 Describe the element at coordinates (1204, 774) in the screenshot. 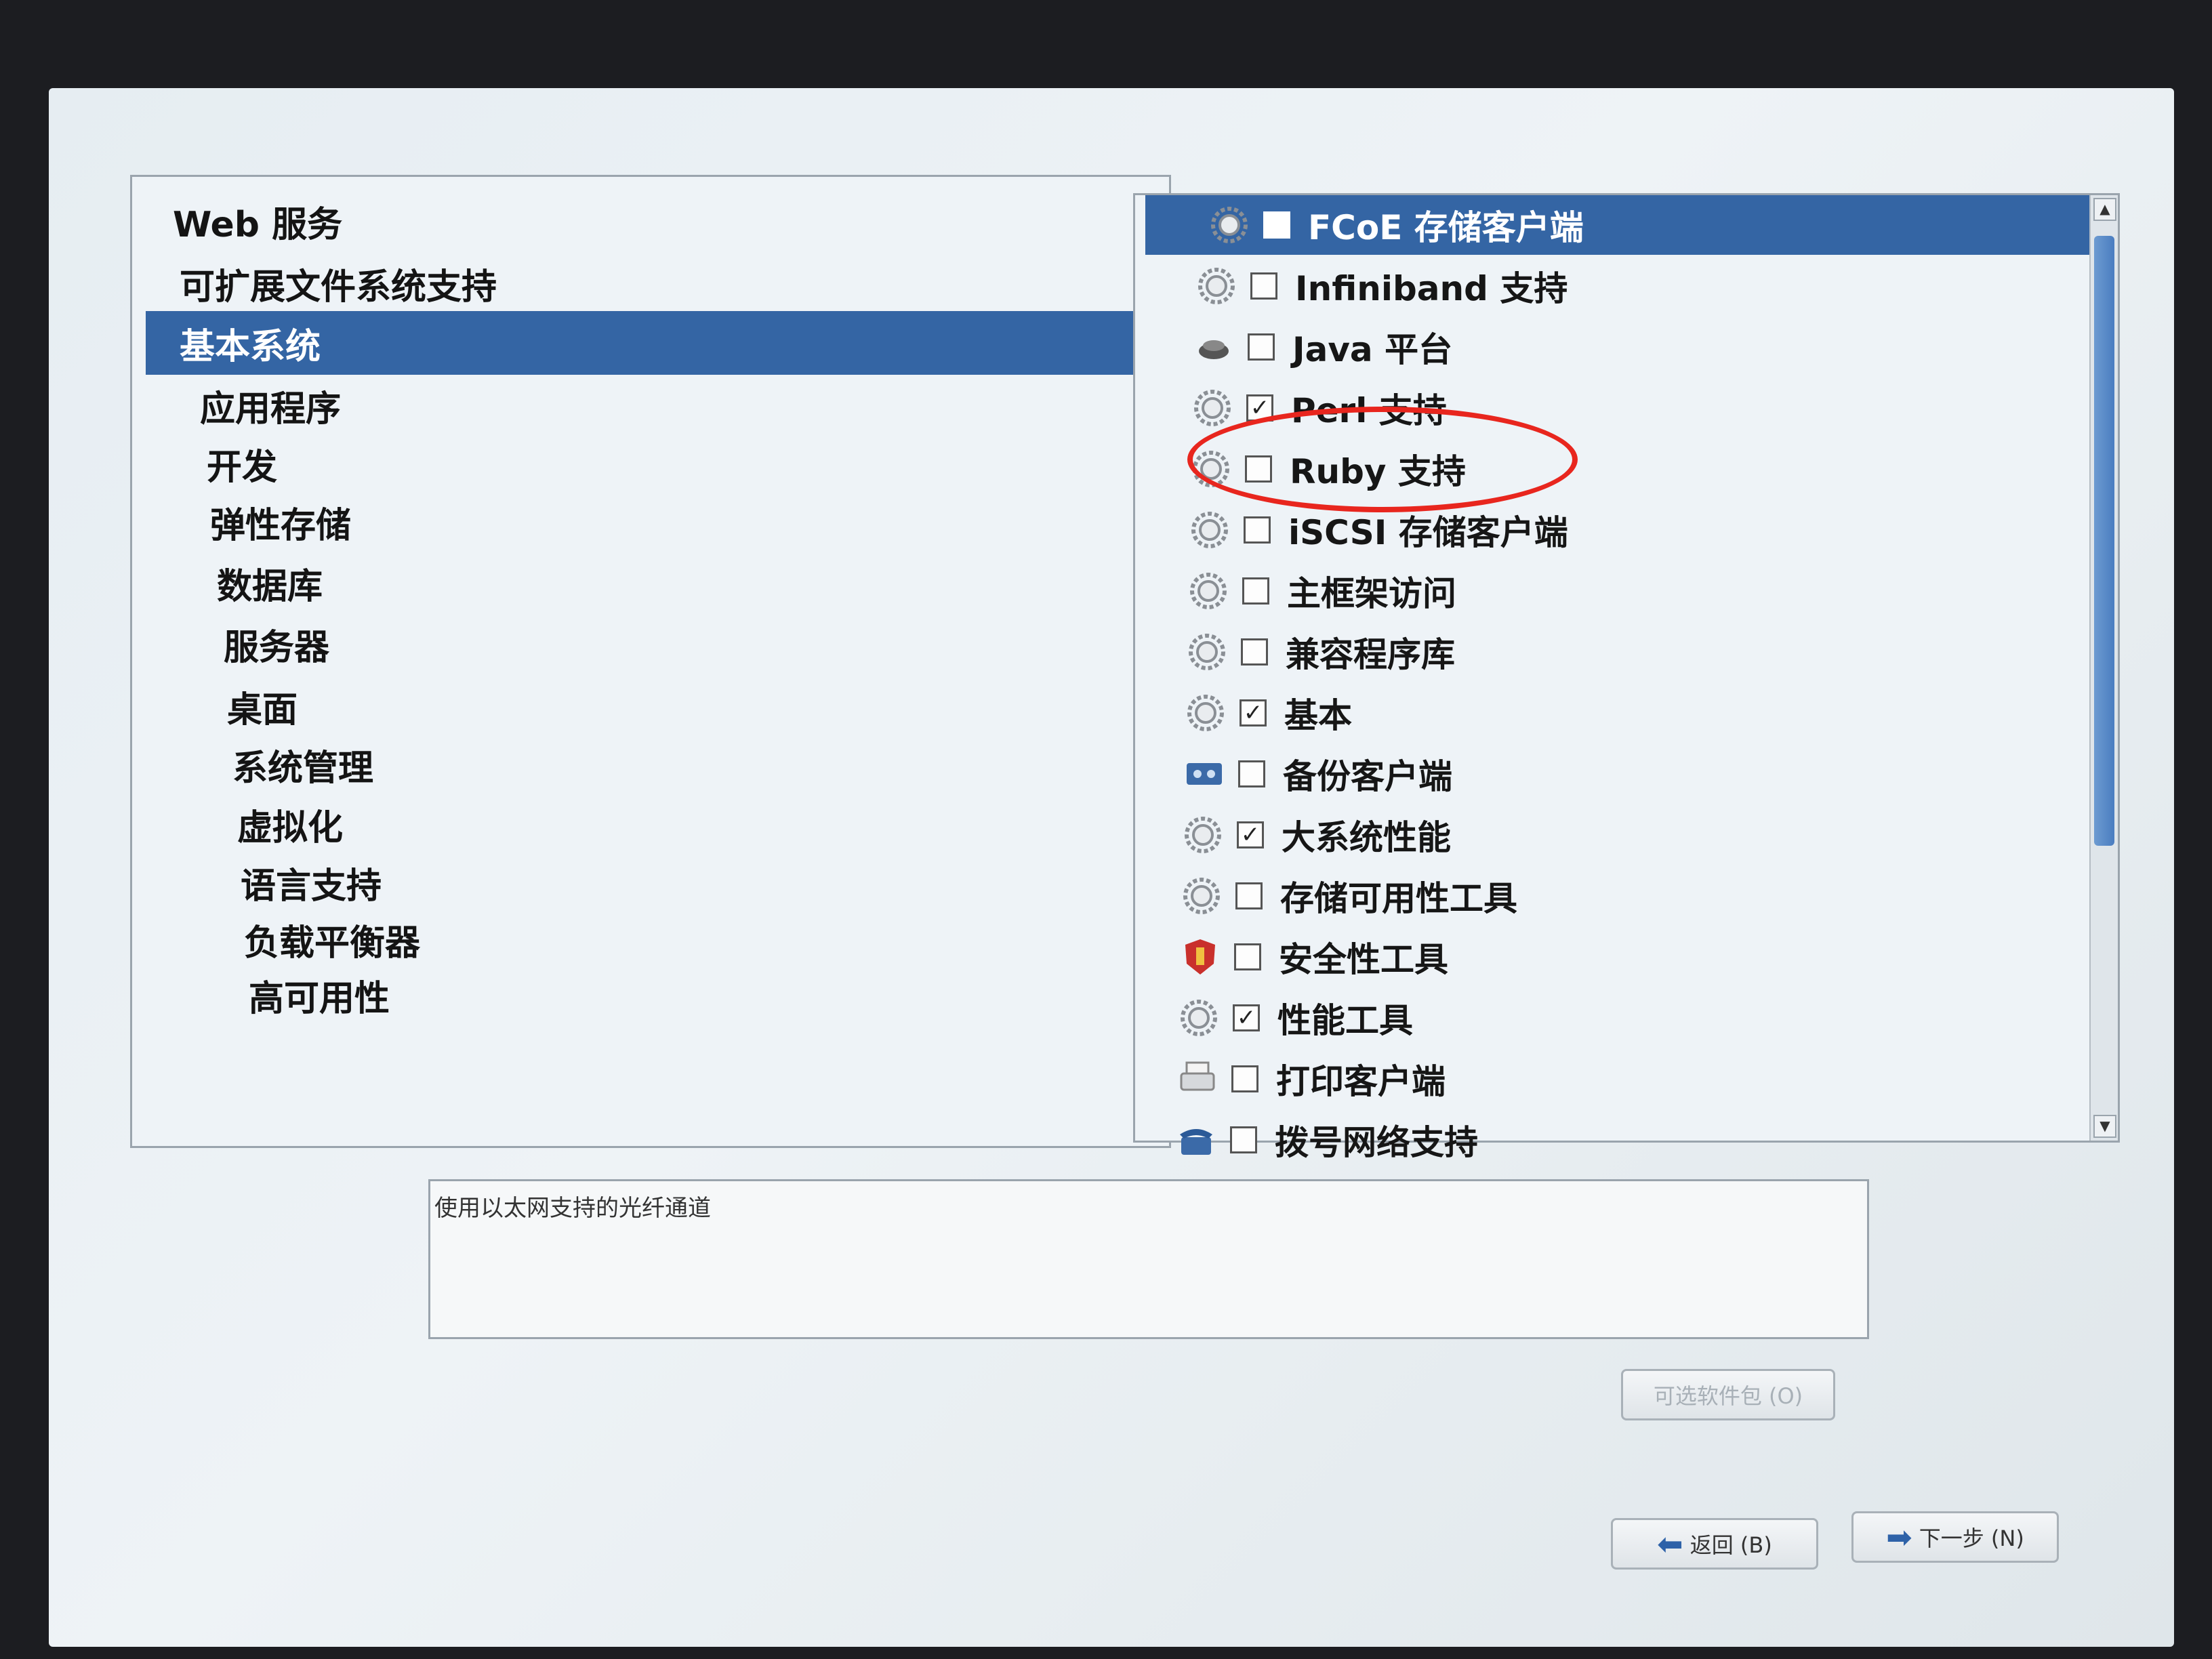

I see `tape-icon` at that location.